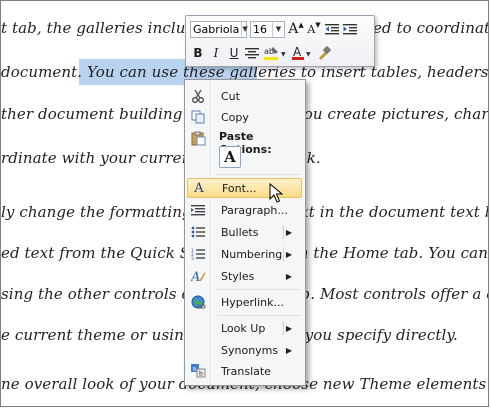  Describe the element at coordinates (201, 374) in the screenshot. I see `svg-text: b` at that location.